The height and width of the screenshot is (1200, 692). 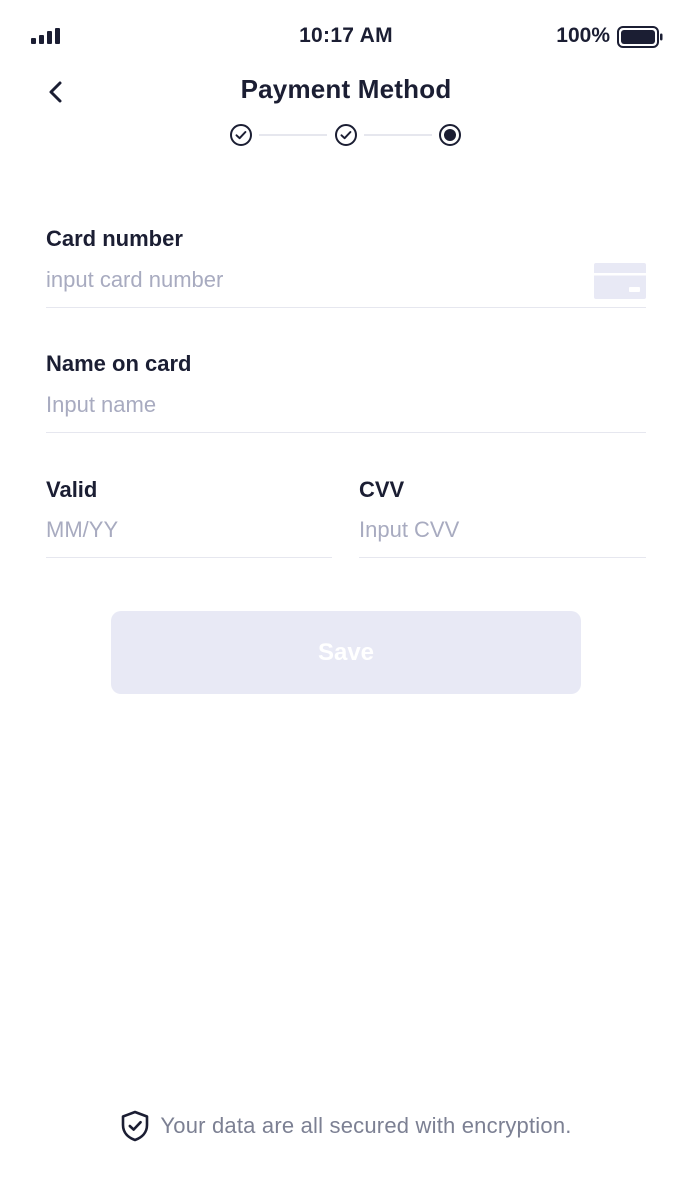 What do you see at coordinates (114, 238) in the screenshot?
I see `card-number-label: Card number` at bounding box center [114, 238].